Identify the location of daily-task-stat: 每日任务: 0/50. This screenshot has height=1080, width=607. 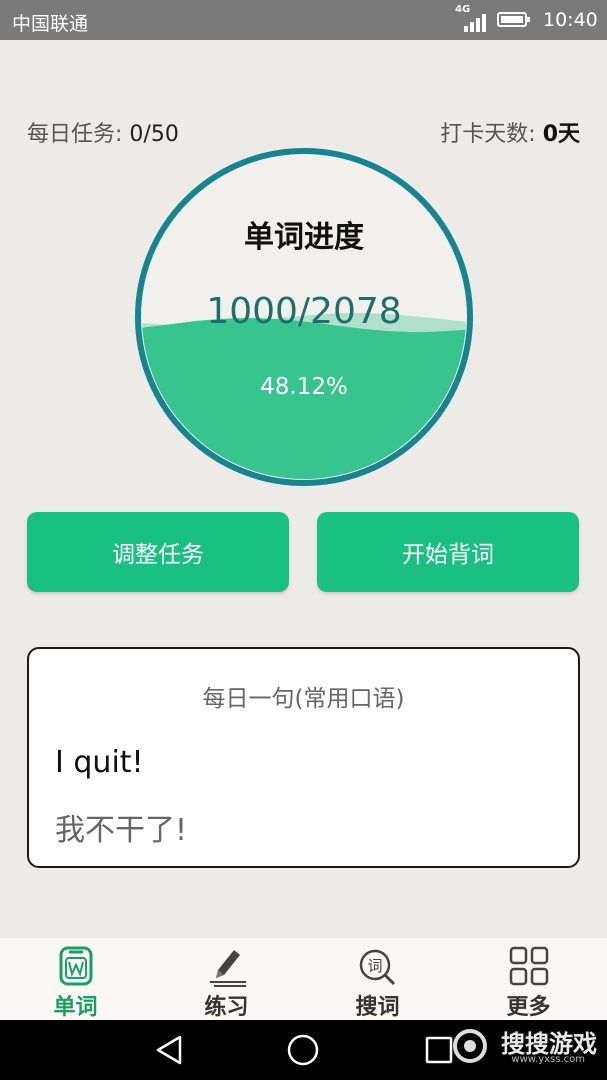
(103, 132).